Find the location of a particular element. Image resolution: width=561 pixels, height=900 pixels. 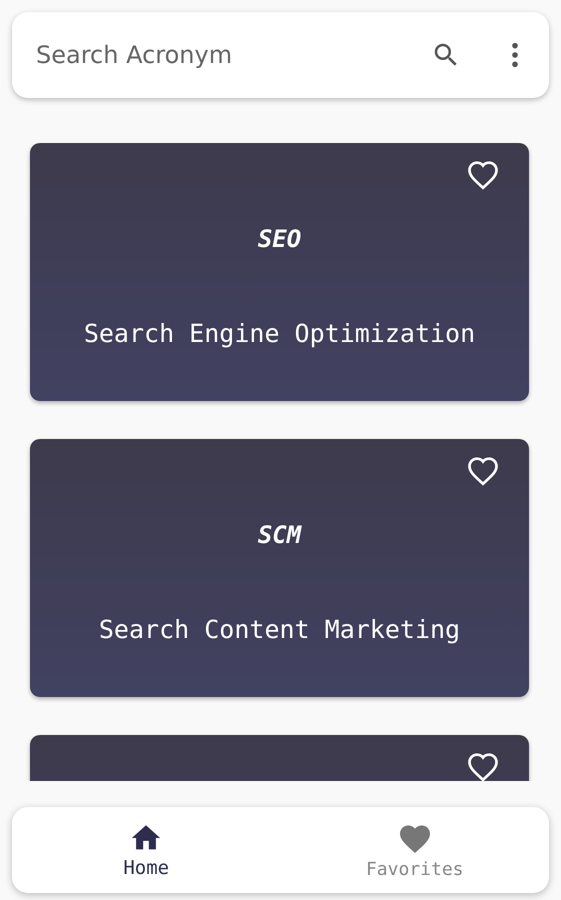

acronym-meaning: Search Content Marketing is located at coordinates (279, 629).